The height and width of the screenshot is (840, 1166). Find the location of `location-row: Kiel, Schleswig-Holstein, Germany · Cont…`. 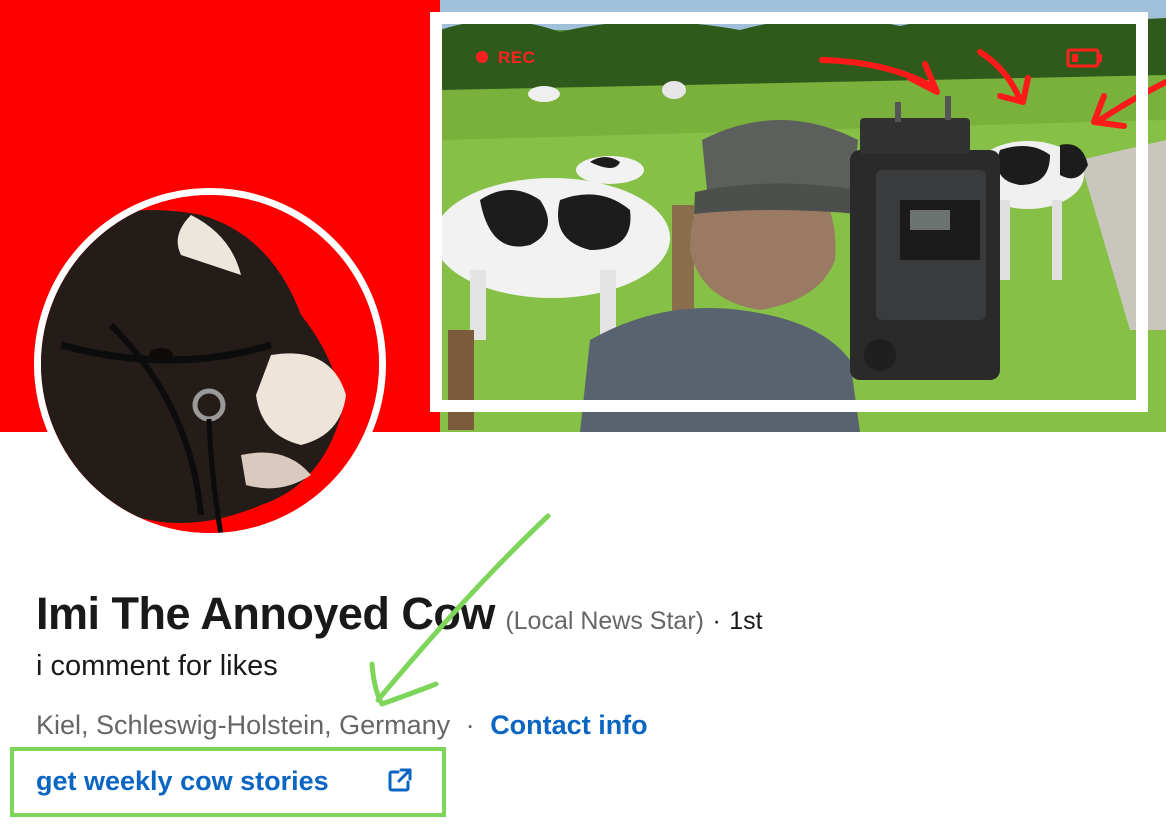

location-row: Kiel, Schleswig-Holstein, Germany · Cont… is located at coordinates (342, 725).